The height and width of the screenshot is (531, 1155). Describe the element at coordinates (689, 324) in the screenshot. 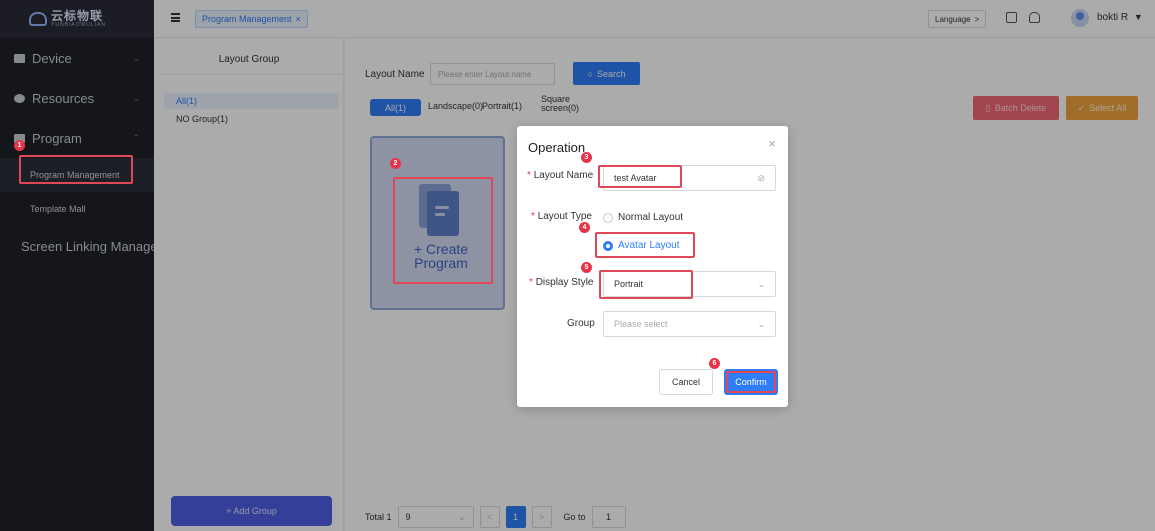

I see `group-select: Please select ⌄` at that location.